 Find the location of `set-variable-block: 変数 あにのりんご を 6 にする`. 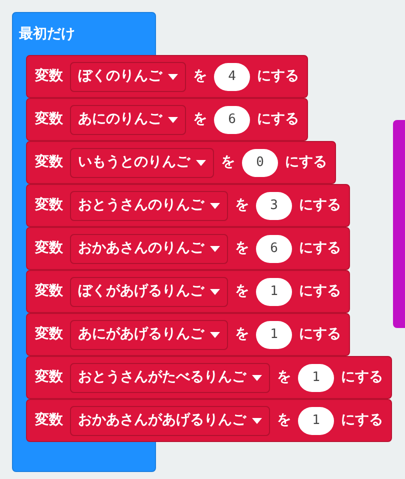

set-variable-block: 変数 あにのりんご を 6 にする is located at coordinates (167, 119).